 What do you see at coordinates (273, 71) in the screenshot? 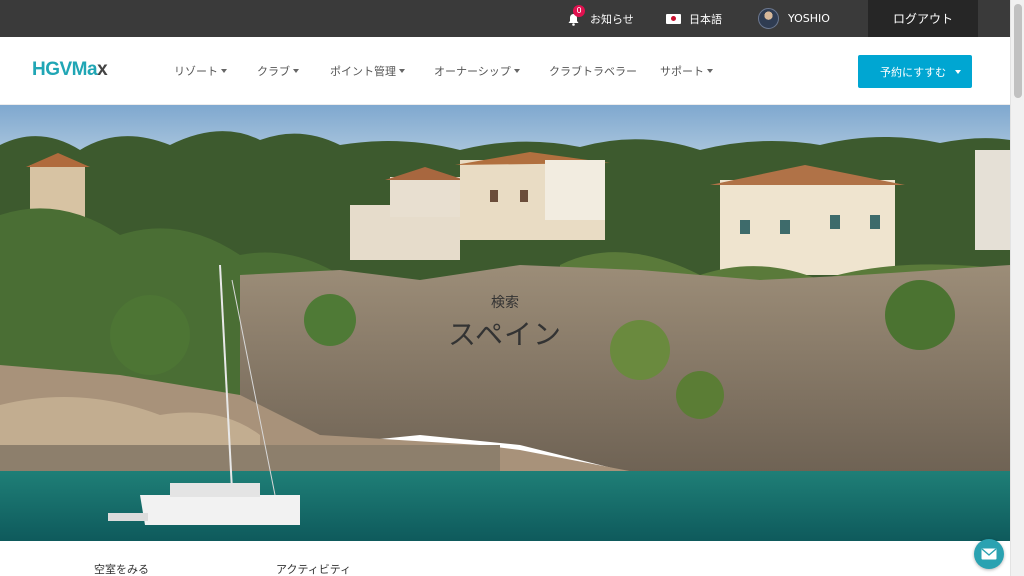
I see `nav-item-label: クラブ` at bounding box center [273, 71].